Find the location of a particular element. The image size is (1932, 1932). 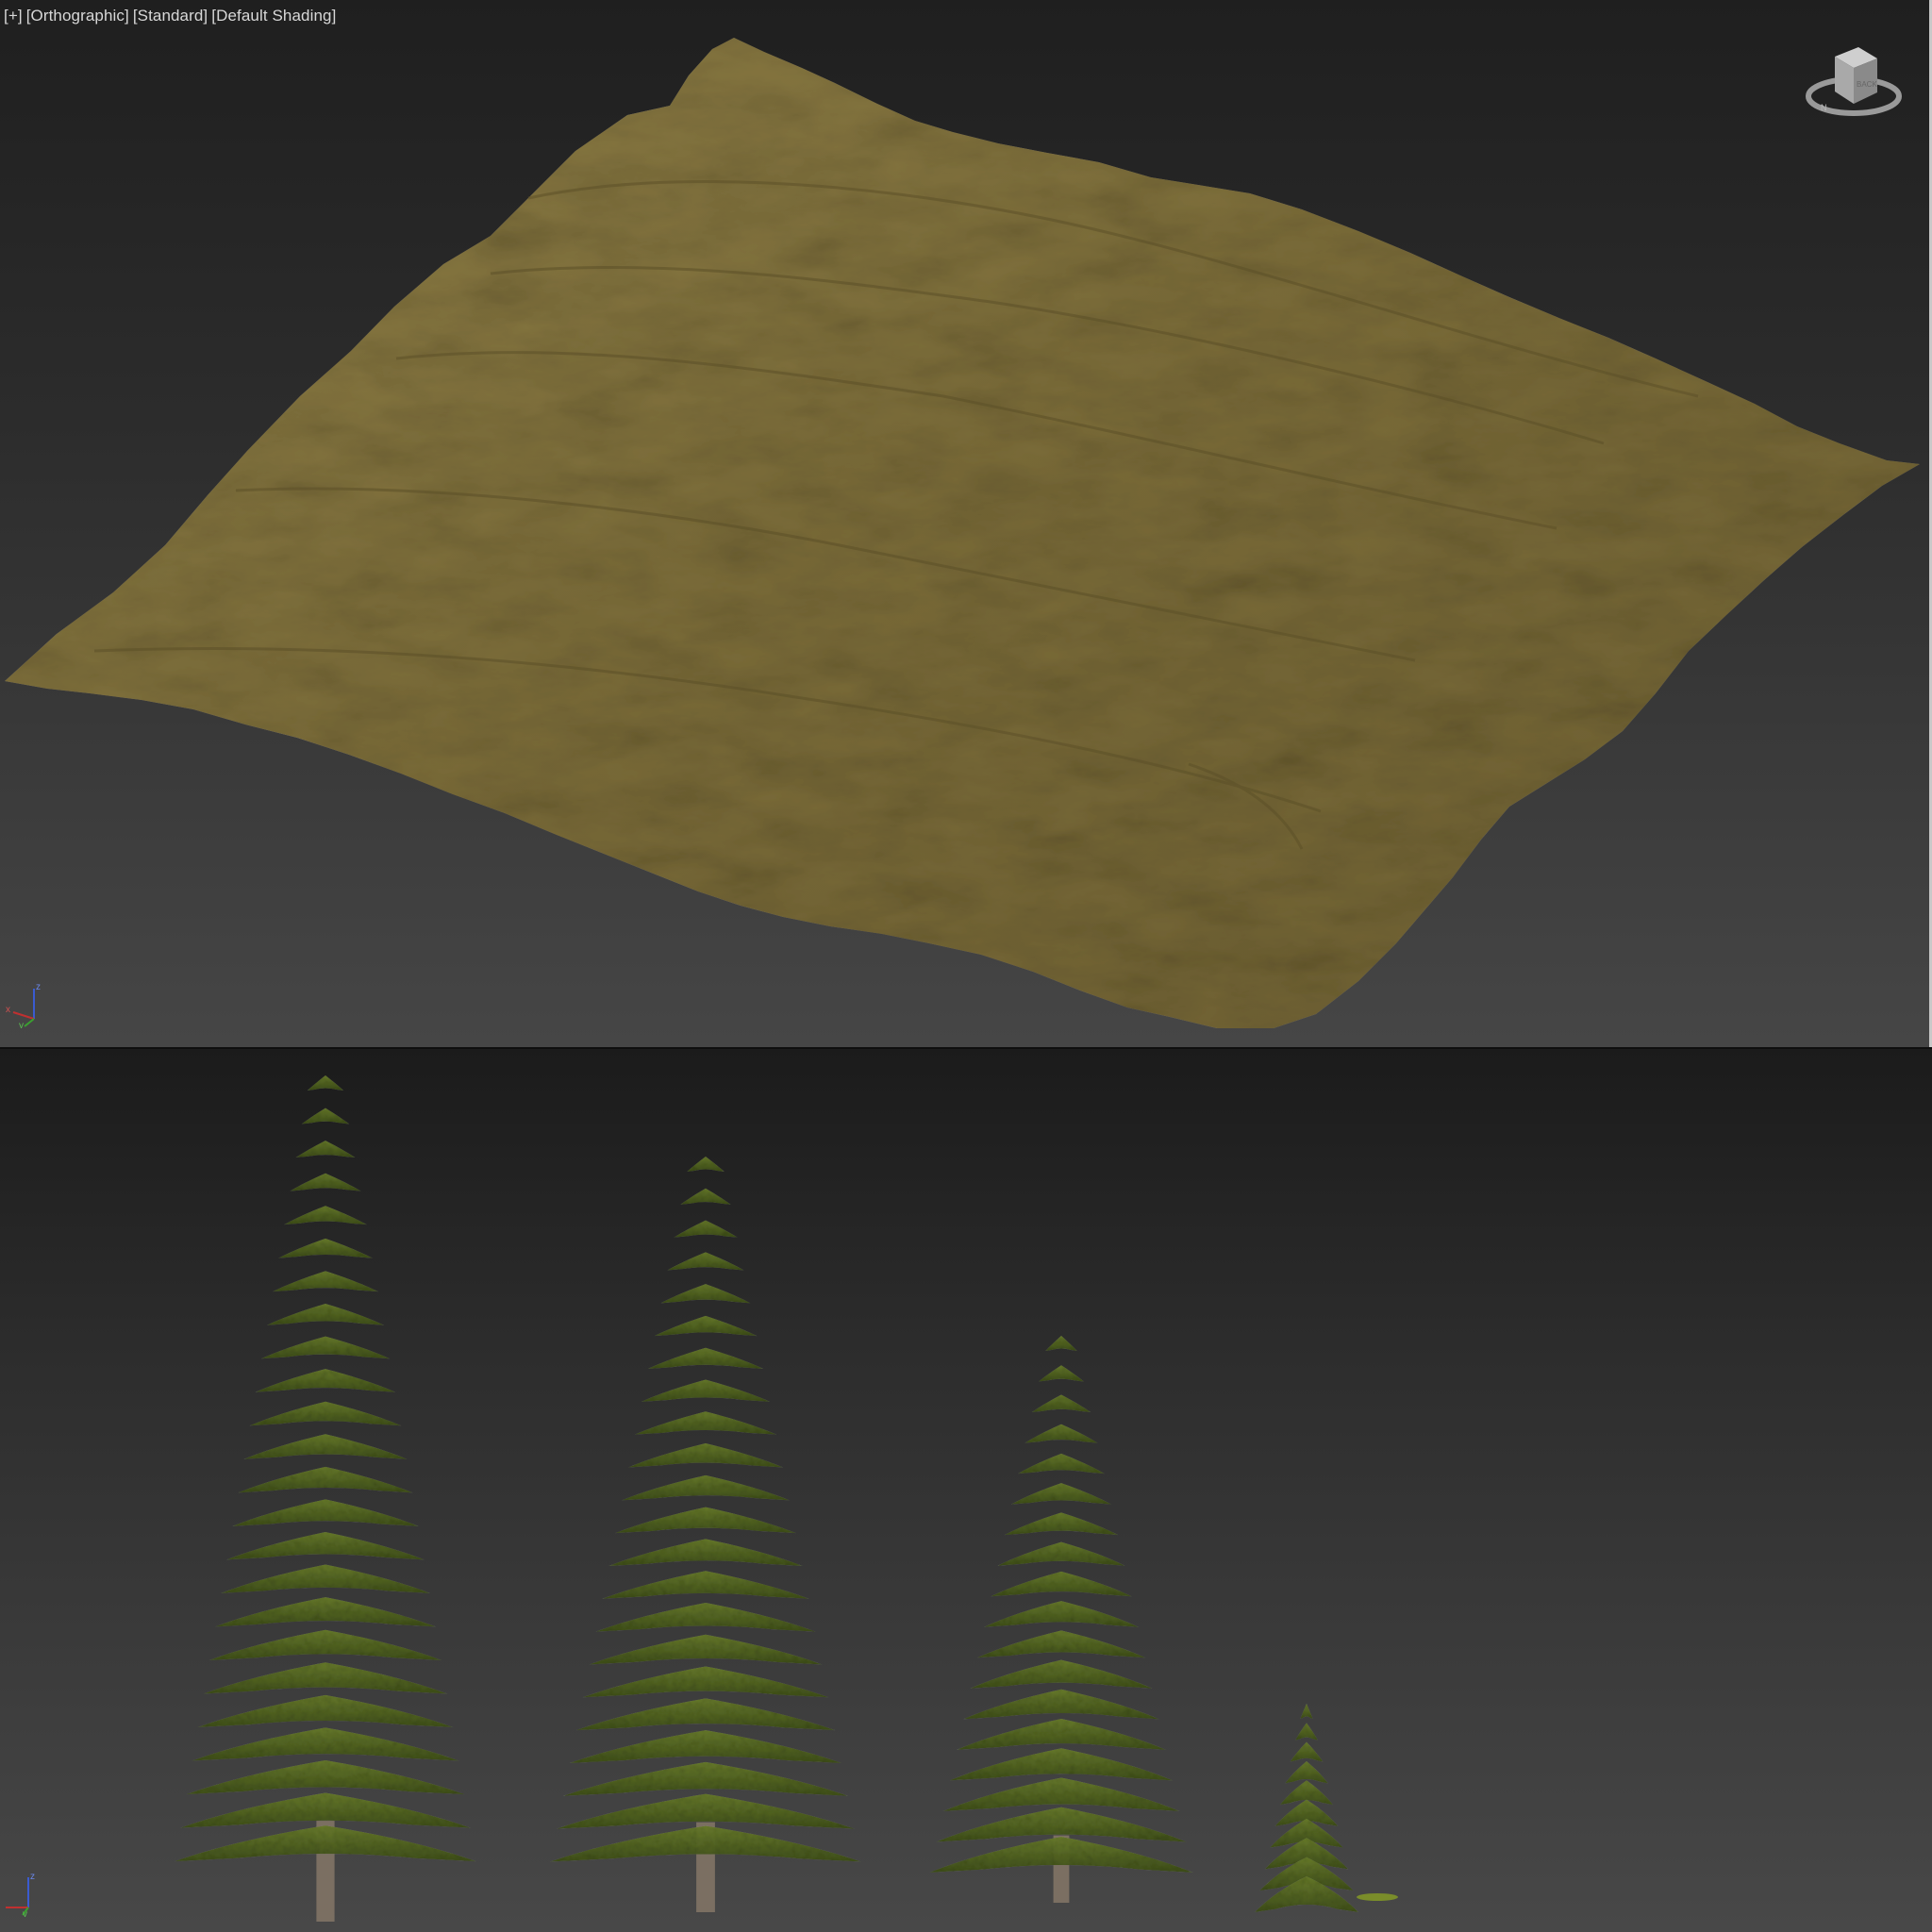

viewcube-icon: BACK N is located at coordinates (1854, 83).